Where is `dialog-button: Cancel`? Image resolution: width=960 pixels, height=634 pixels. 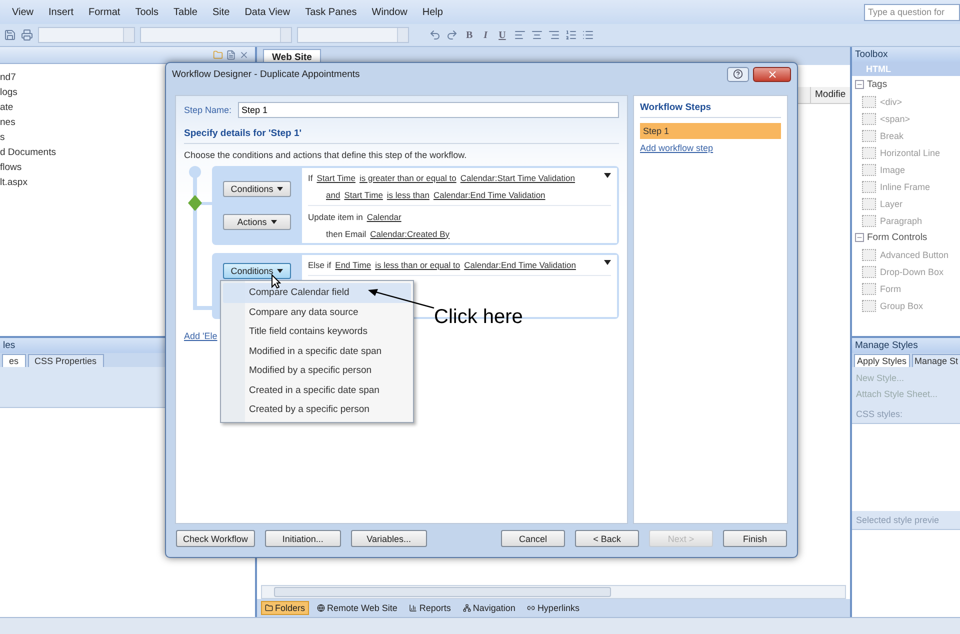
dialog-button: Cancel is located at coordinates (533, 538).